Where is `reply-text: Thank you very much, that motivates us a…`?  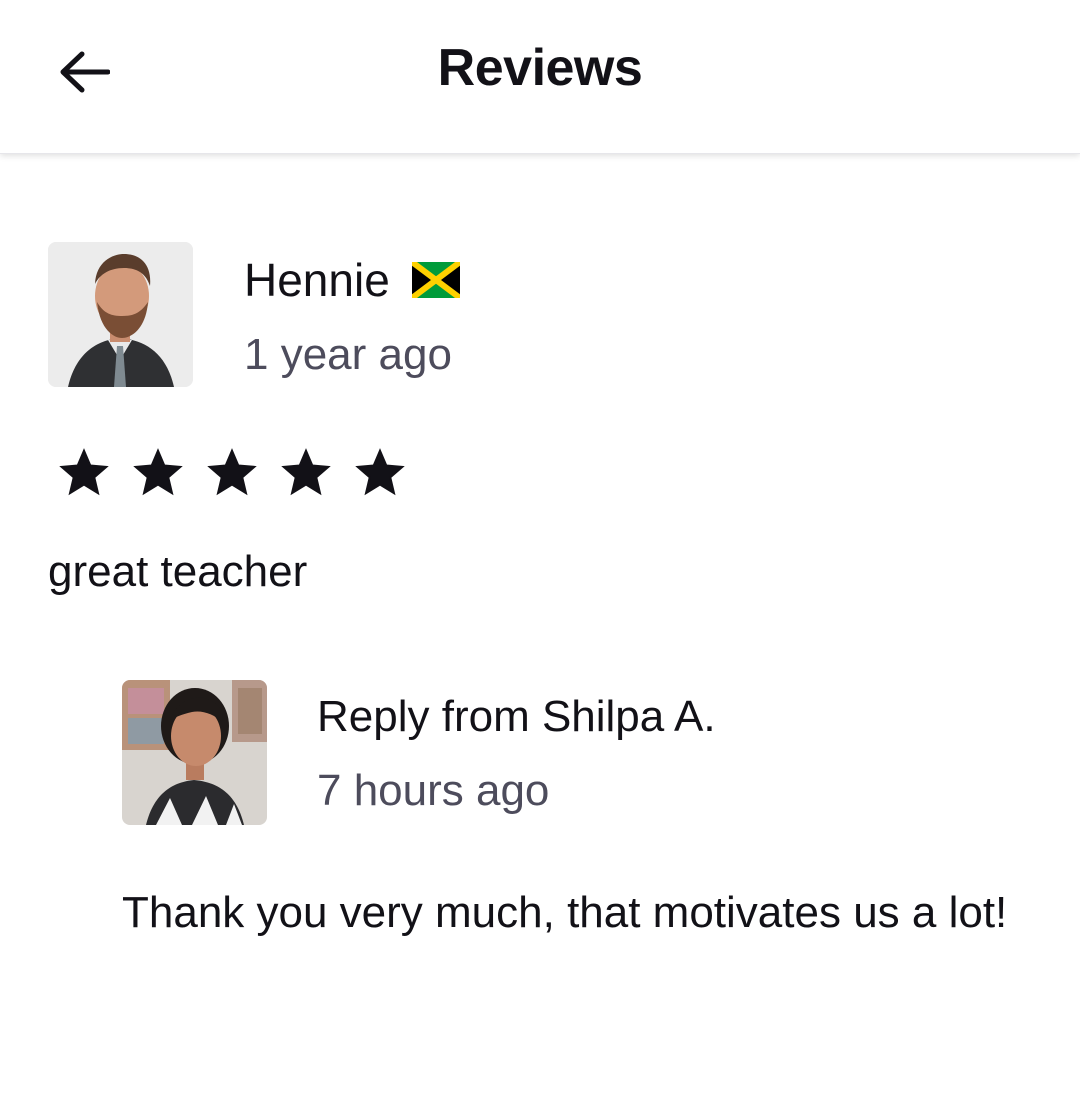
reply-text: Thank you very much, that motivates us a… is located at coordinates (565, 912).